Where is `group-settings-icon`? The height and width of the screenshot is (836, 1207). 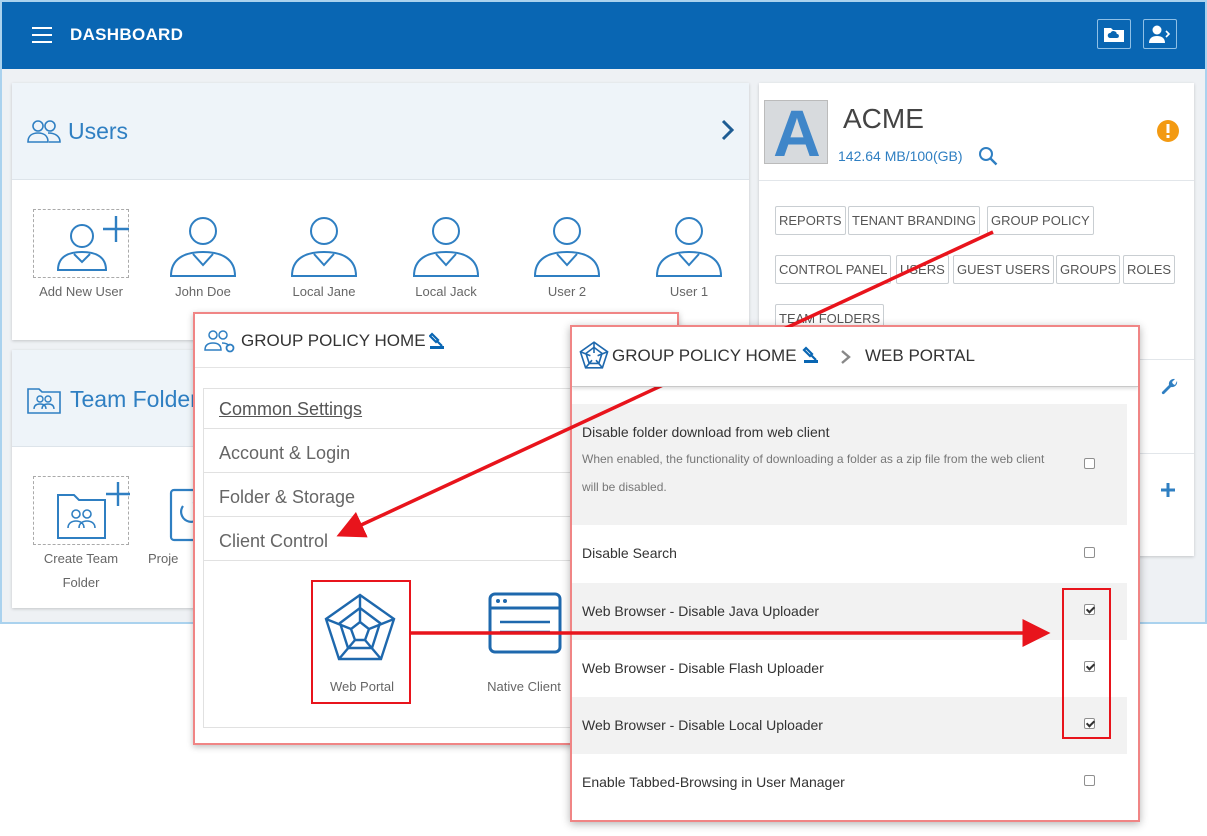
group-settings-icon is located at coordinates (219, 341).